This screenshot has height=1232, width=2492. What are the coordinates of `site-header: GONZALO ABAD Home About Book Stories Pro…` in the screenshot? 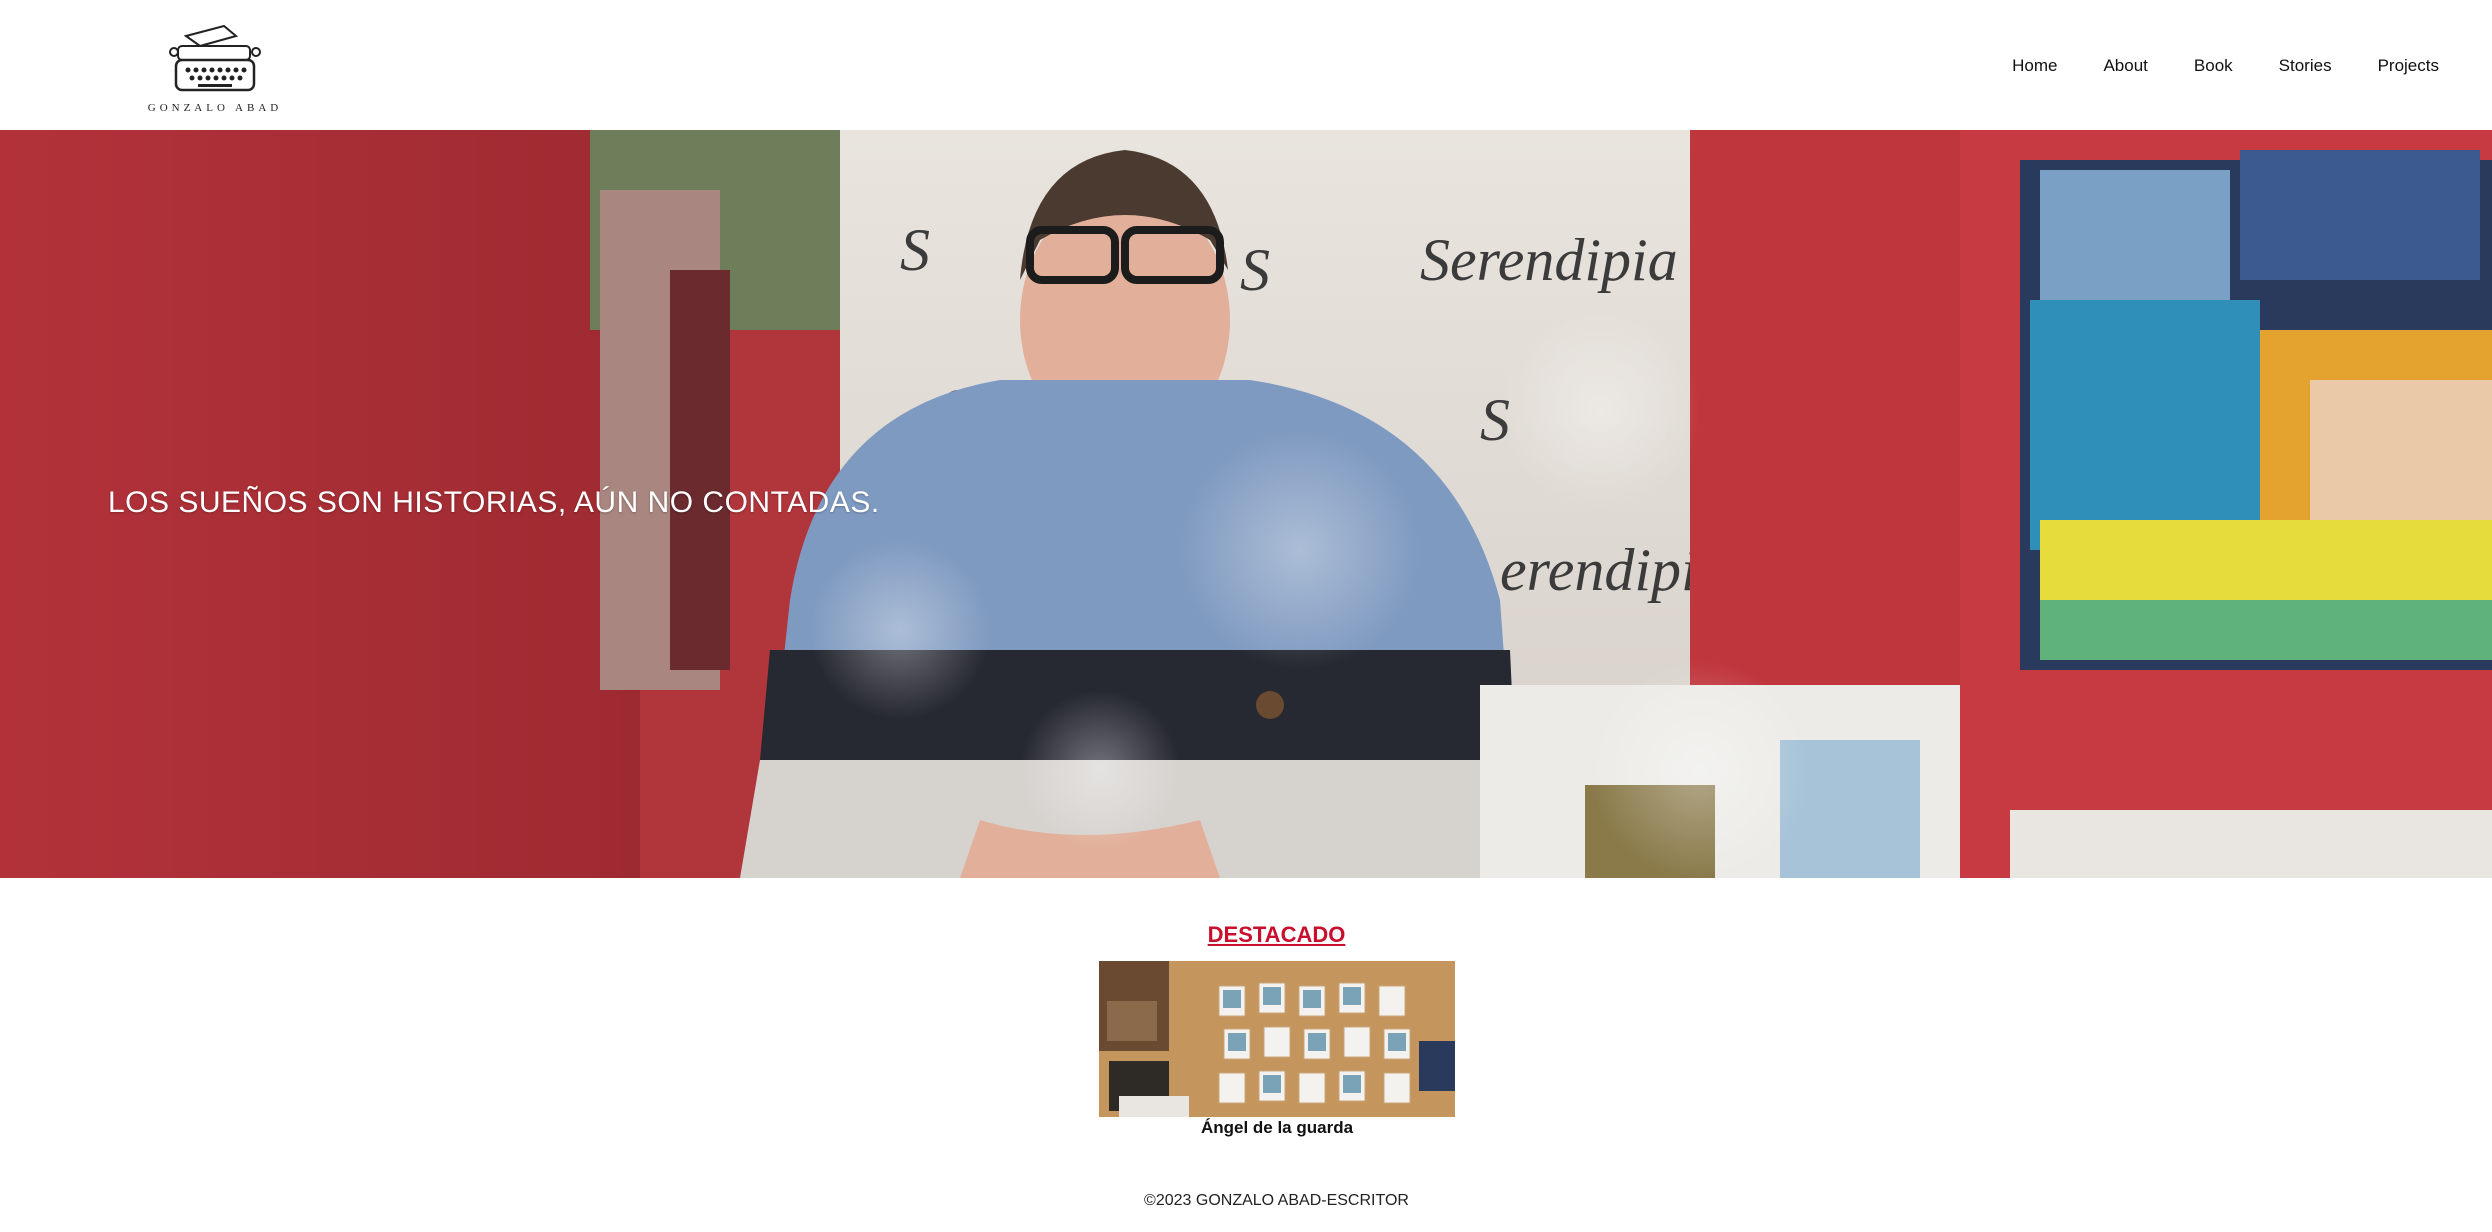 It's located at (1246, 65).